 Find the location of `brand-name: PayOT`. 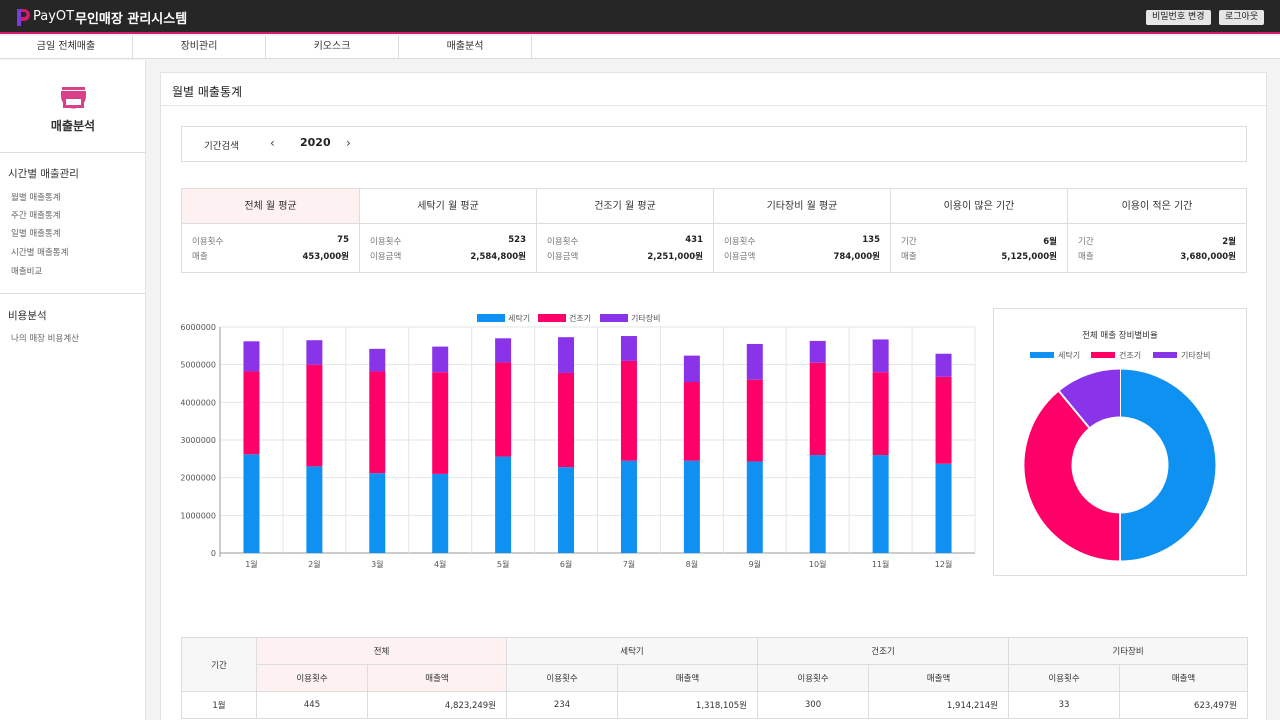

brand-name: PayOT is located at coordinates (54, 16).